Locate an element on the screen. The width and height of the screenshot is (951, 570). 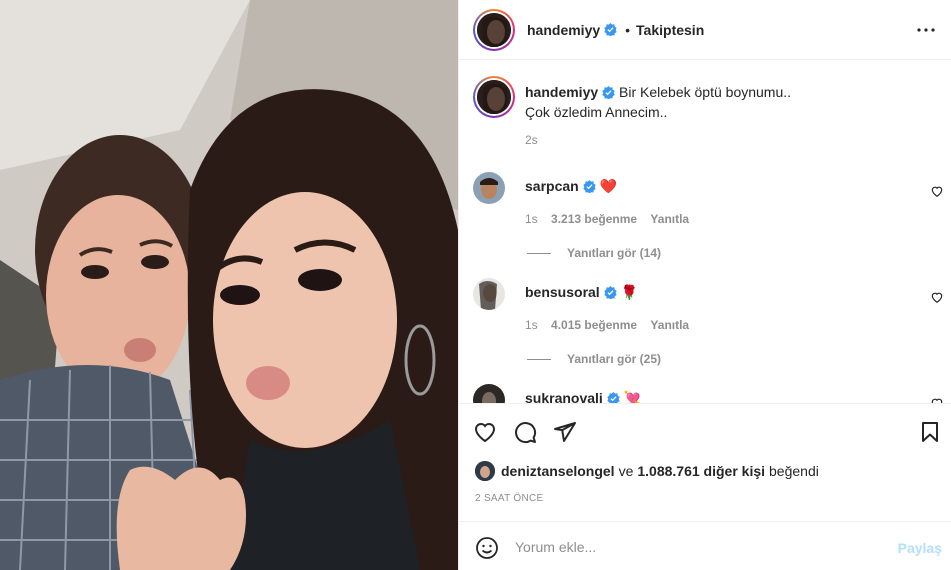
comment-body: sukranovali 💘 is located at coordinates (583, 396).